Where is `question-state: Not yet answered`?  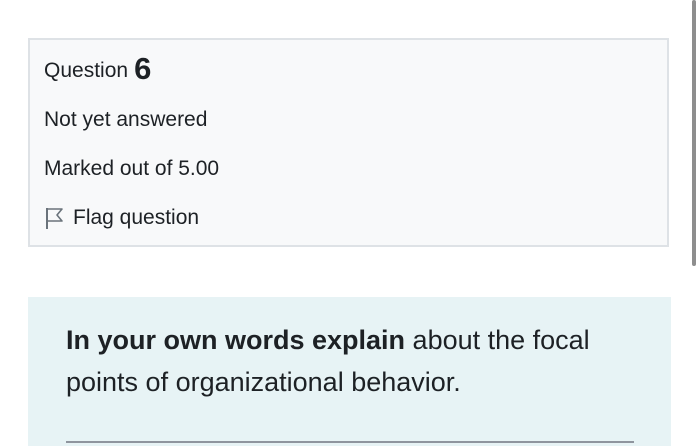 question-state: Not yet answered is located at coordinates (126, 119).